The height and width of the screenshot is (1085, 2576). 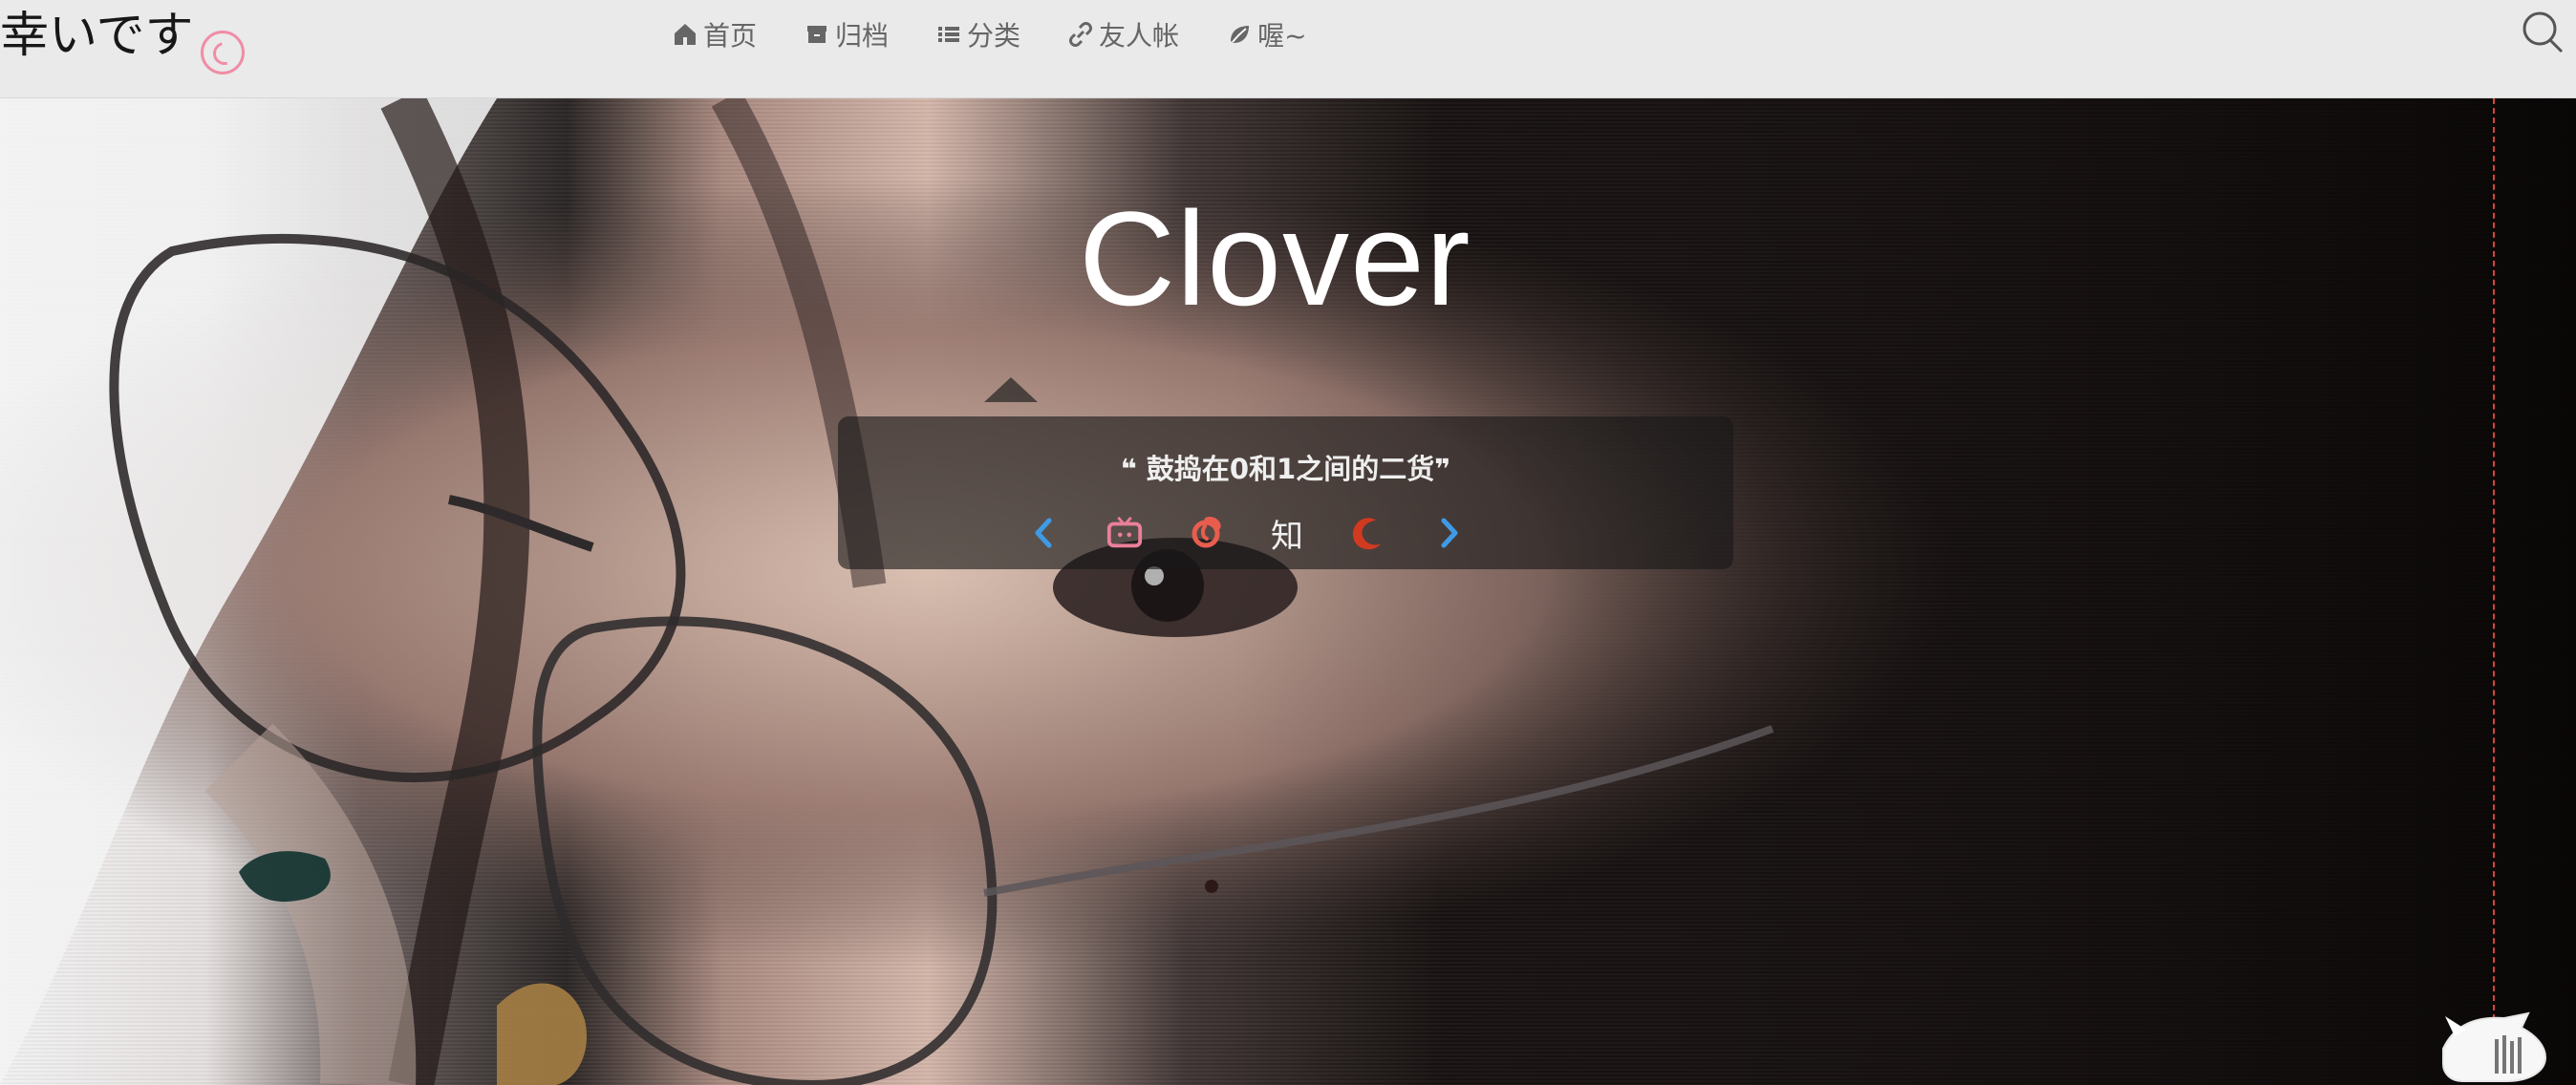 I want to click on scroll-divider, so click(x=2494, y=573).